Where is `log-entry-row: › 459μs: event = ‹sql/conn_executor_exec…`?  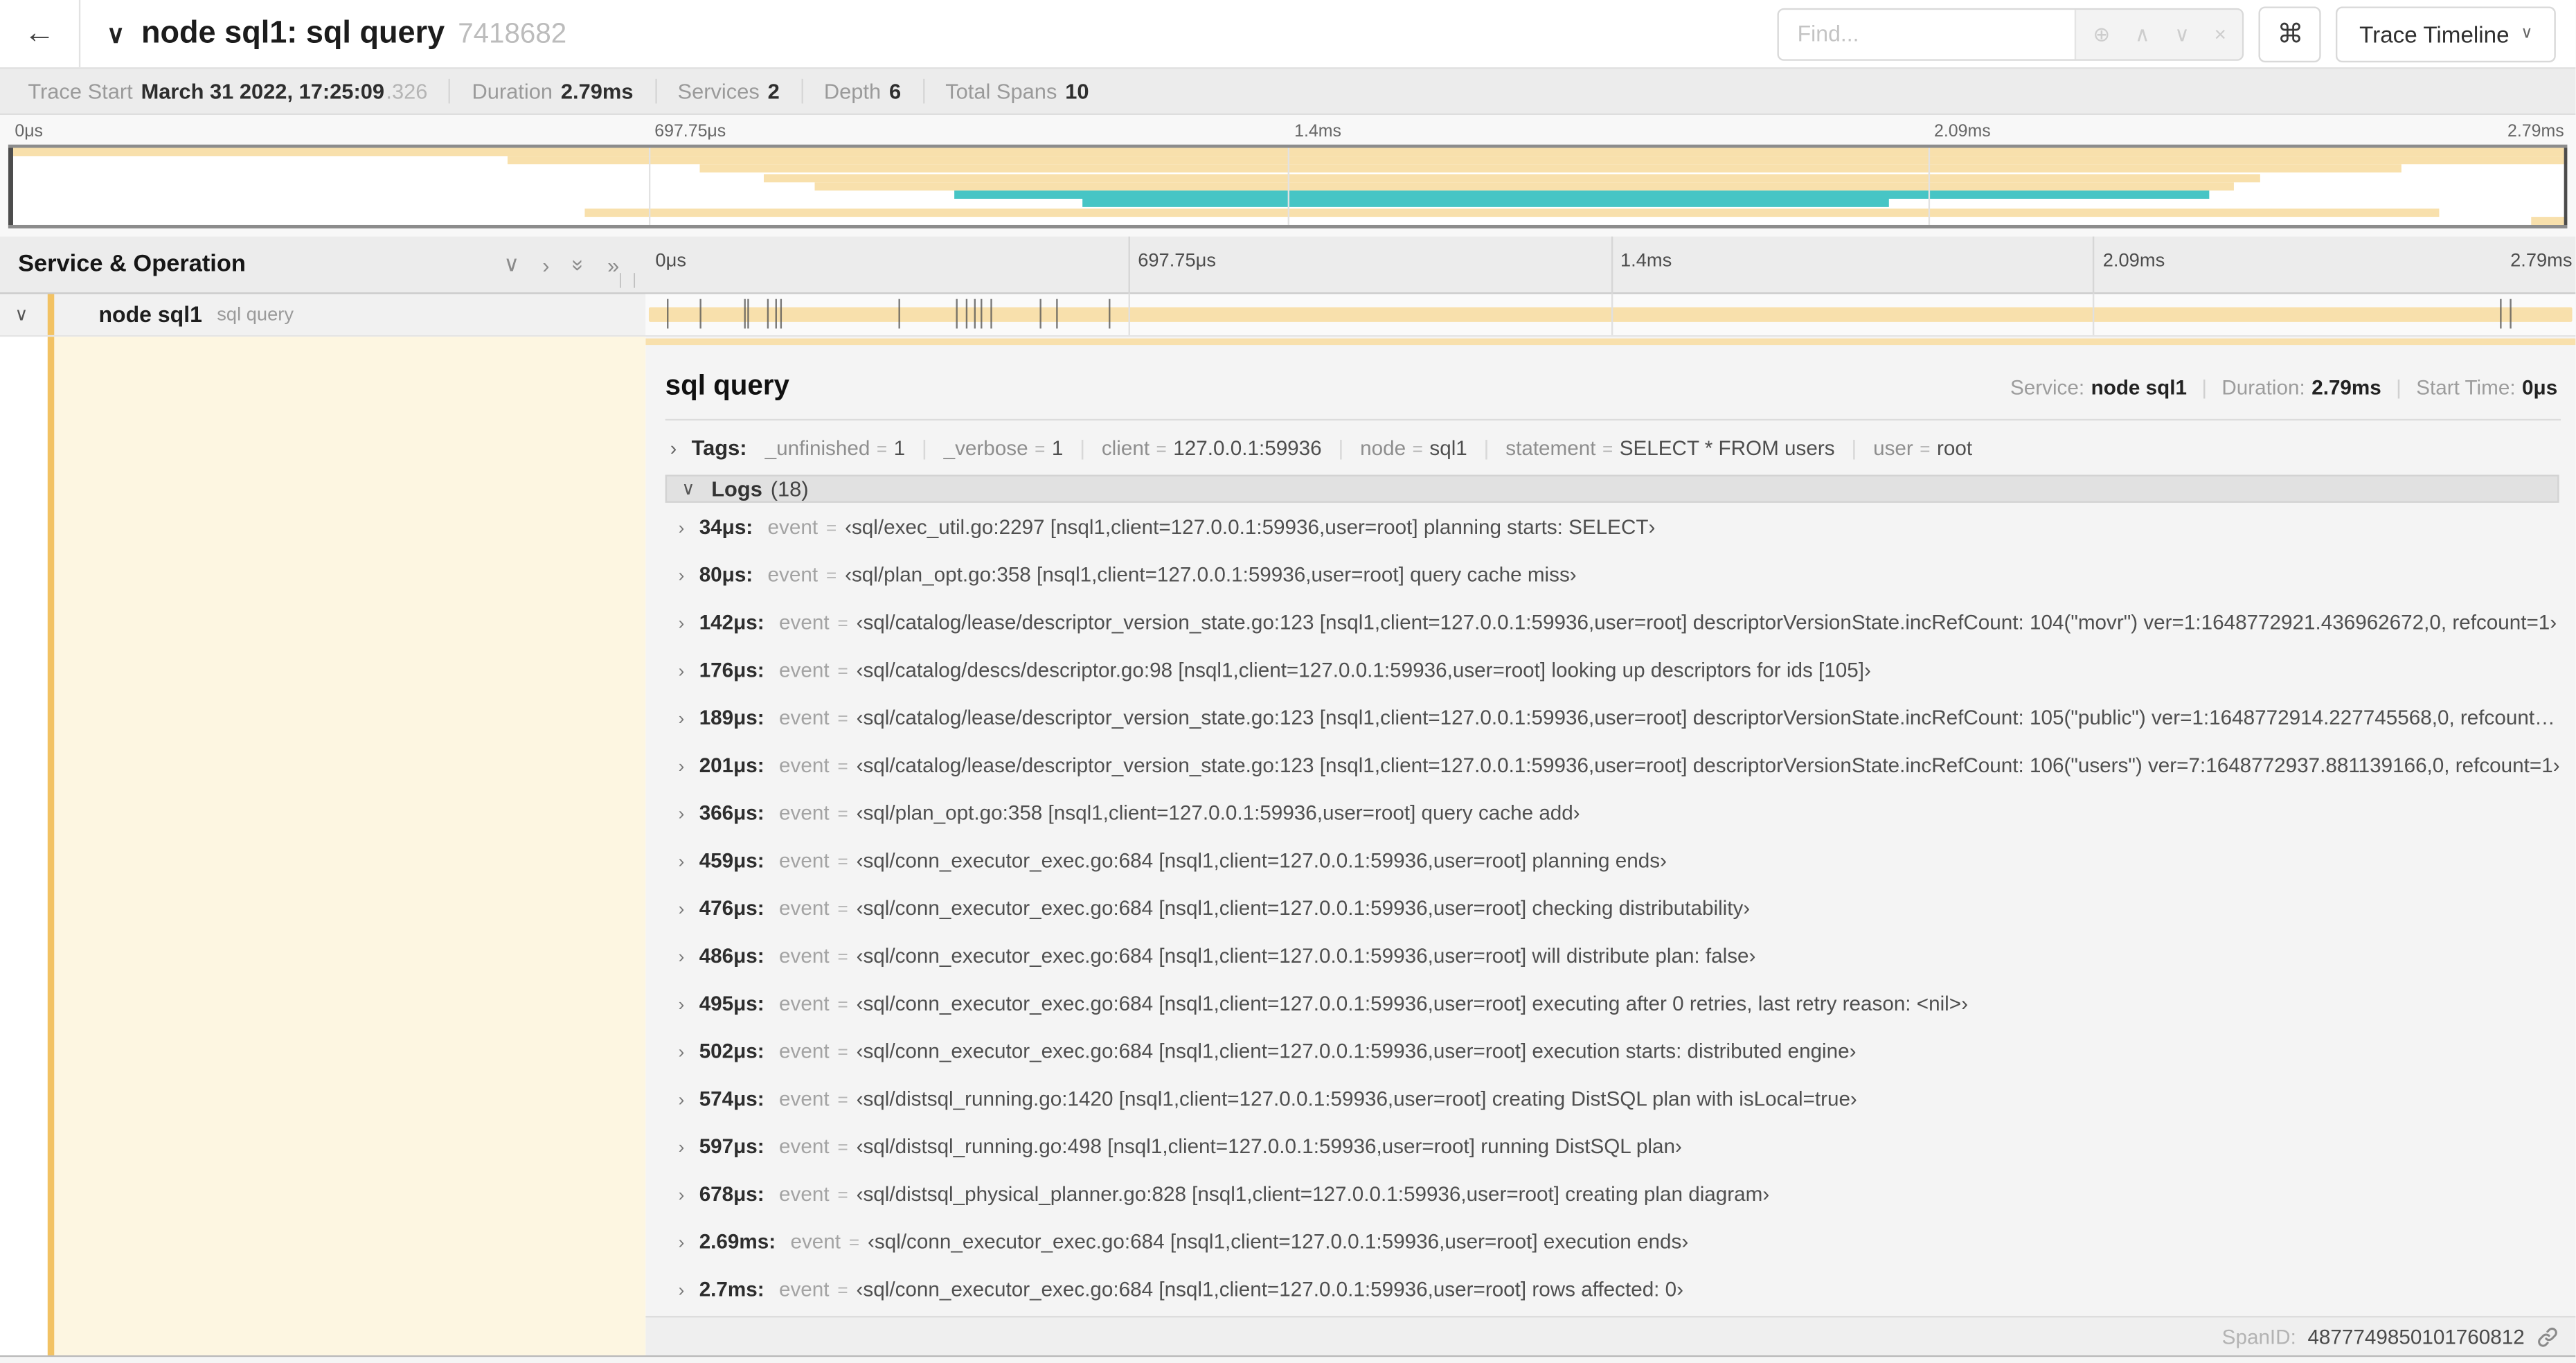
log-entry-row: › 459μs: event = ‹sql/conn_executor_exec… is located at coordinates (1620, 860).